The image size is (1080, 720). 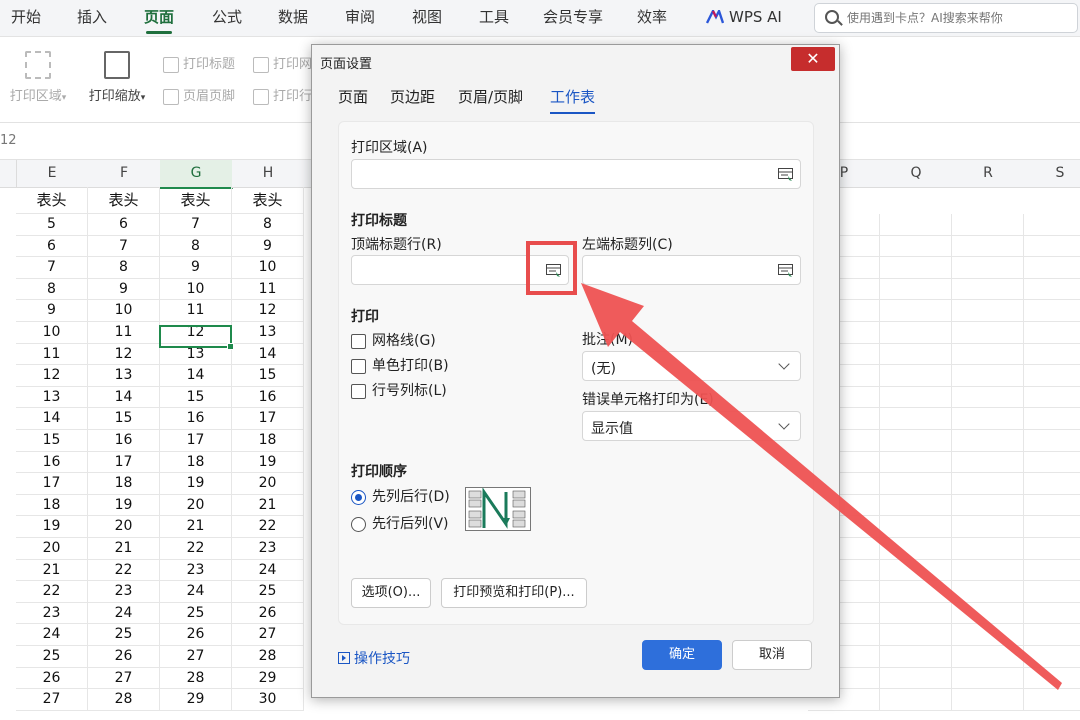 I want to click on grid-cell: 29, so click(x=196, y=700).